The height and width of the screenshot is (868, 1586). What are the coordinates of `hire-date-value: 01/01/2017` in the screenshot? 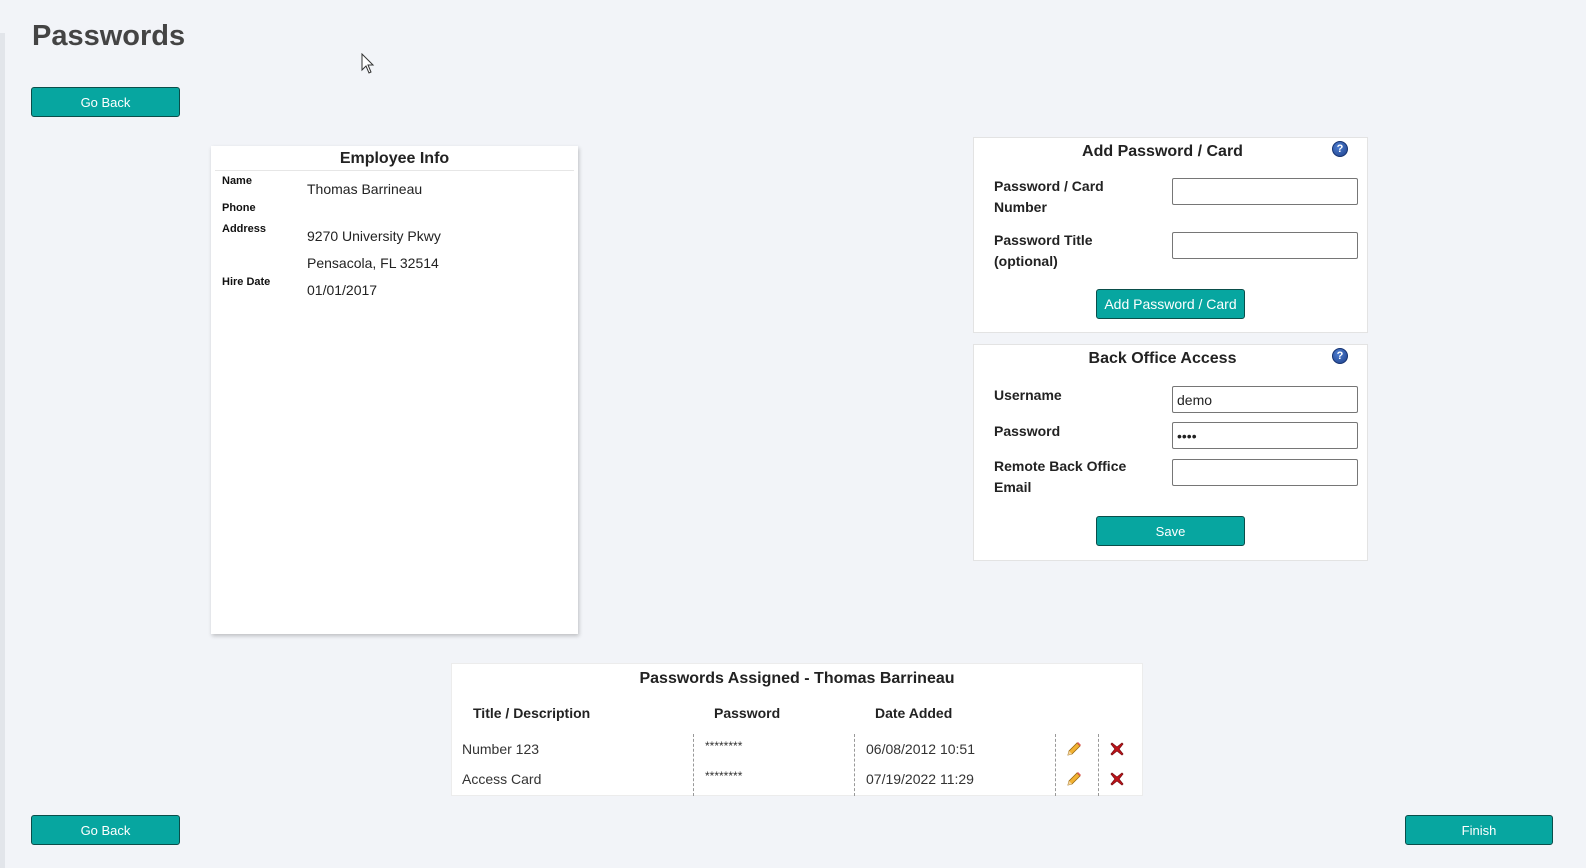 It's located at (342, 290).